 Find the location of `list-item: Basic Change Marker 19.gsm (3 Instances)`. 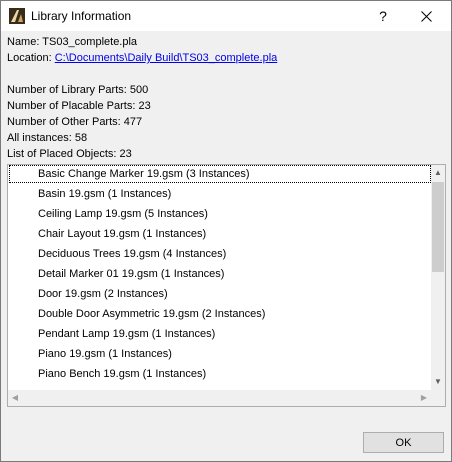

list-item: Basic Change Marker 19.gsm (3 Instances) is located at coordinates (220, 174).